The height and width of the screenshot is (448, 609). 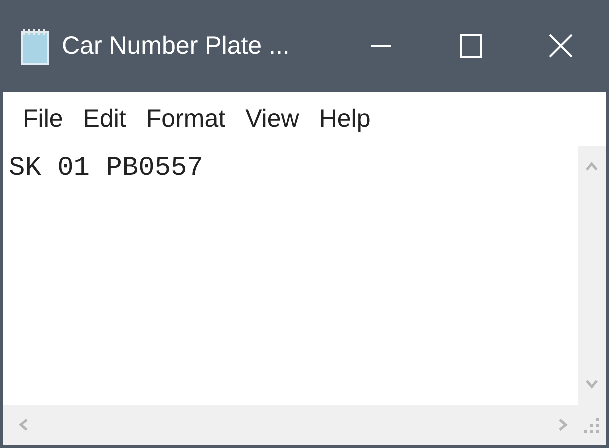 I want to click on menu-item: Format, so click(x=186, y=119).